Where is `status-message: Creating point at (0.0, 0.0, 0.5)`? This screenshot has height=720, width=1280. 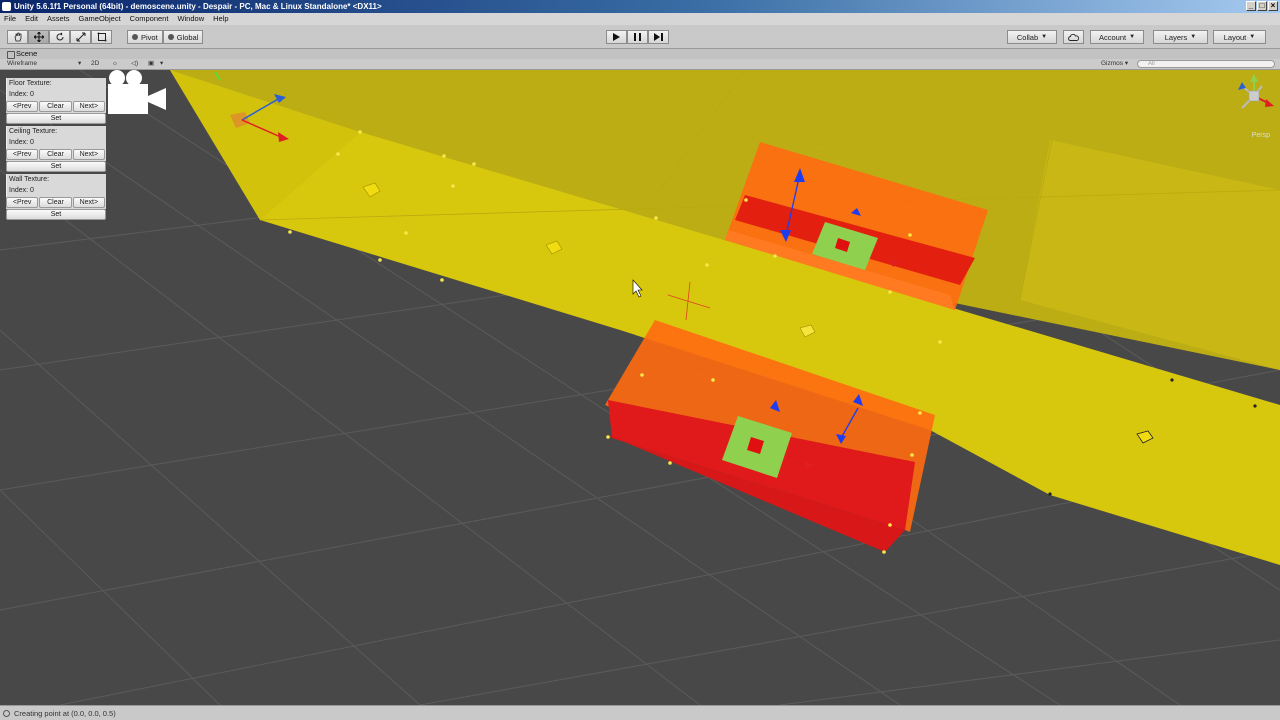
status-message: Creating point at (0.0, 0.0, 0.5) is located at coordinates (65, 713).